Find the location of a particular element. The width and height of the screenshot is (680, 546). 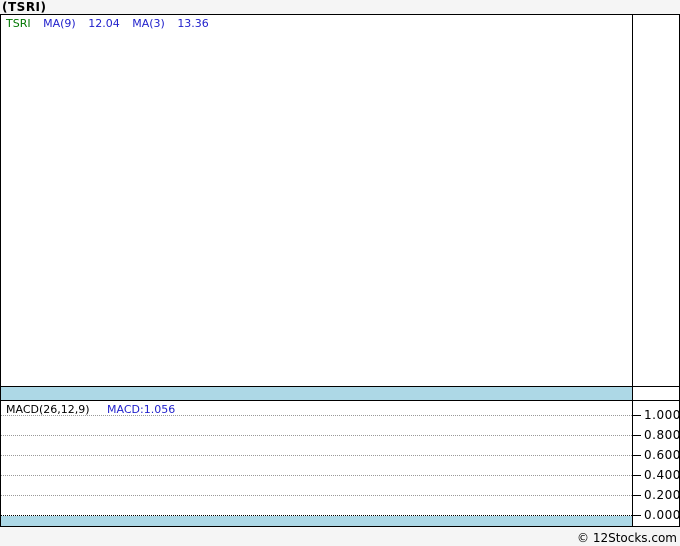

main-chart-legend: TSRI MA(9) 12.04 MA(3) 13.36 is located at coordinates (112, 23).